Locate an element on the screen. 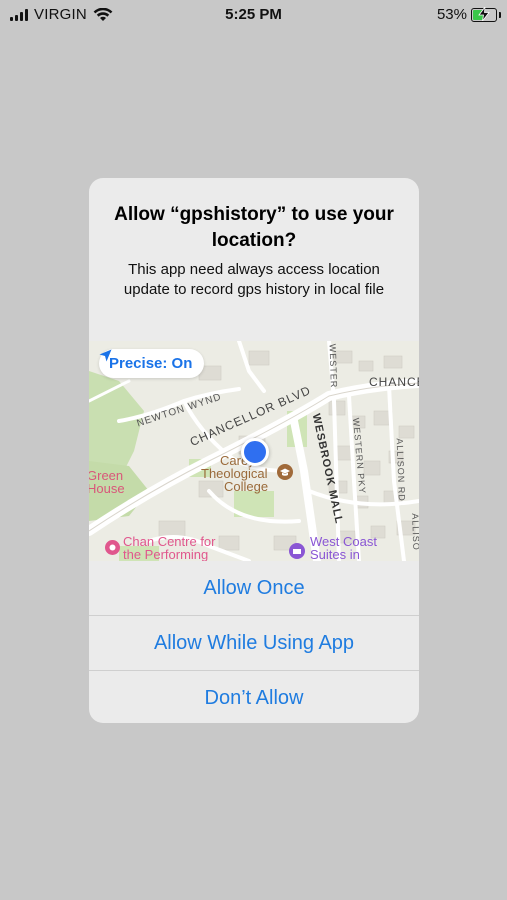 This screenshot has height=900, width=507. charging-bolt-icon is located at coordinates (484, 13).